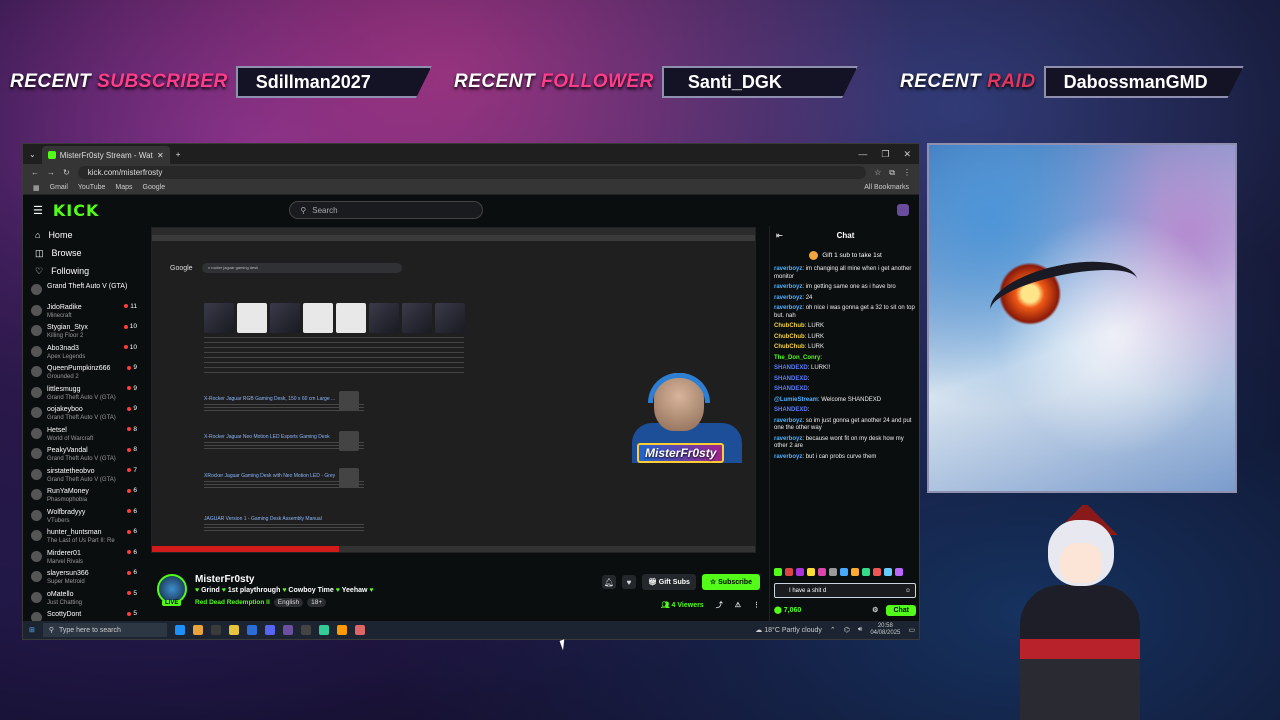 The width and height of the screenshot is (1280, 720). What do you see at coordinates (233, 630) in the screenshot?
I see `file-explorer-icon` at bounding box center [233, 630].